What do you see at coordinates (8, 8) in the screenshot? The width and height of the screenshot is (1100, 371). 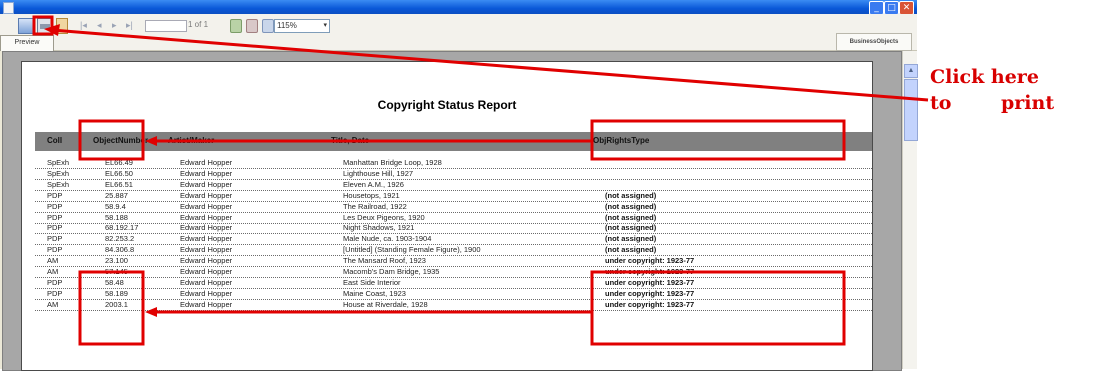 I see `app-icon` at bounding box center [8, 8].